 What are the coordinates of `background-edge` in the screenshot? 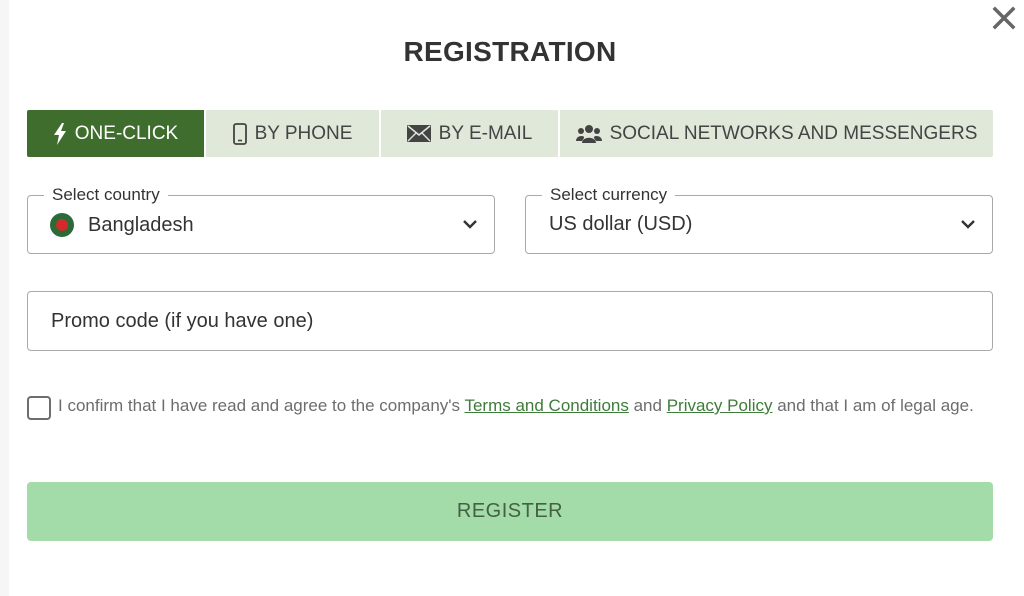 It's located at (4, 298).